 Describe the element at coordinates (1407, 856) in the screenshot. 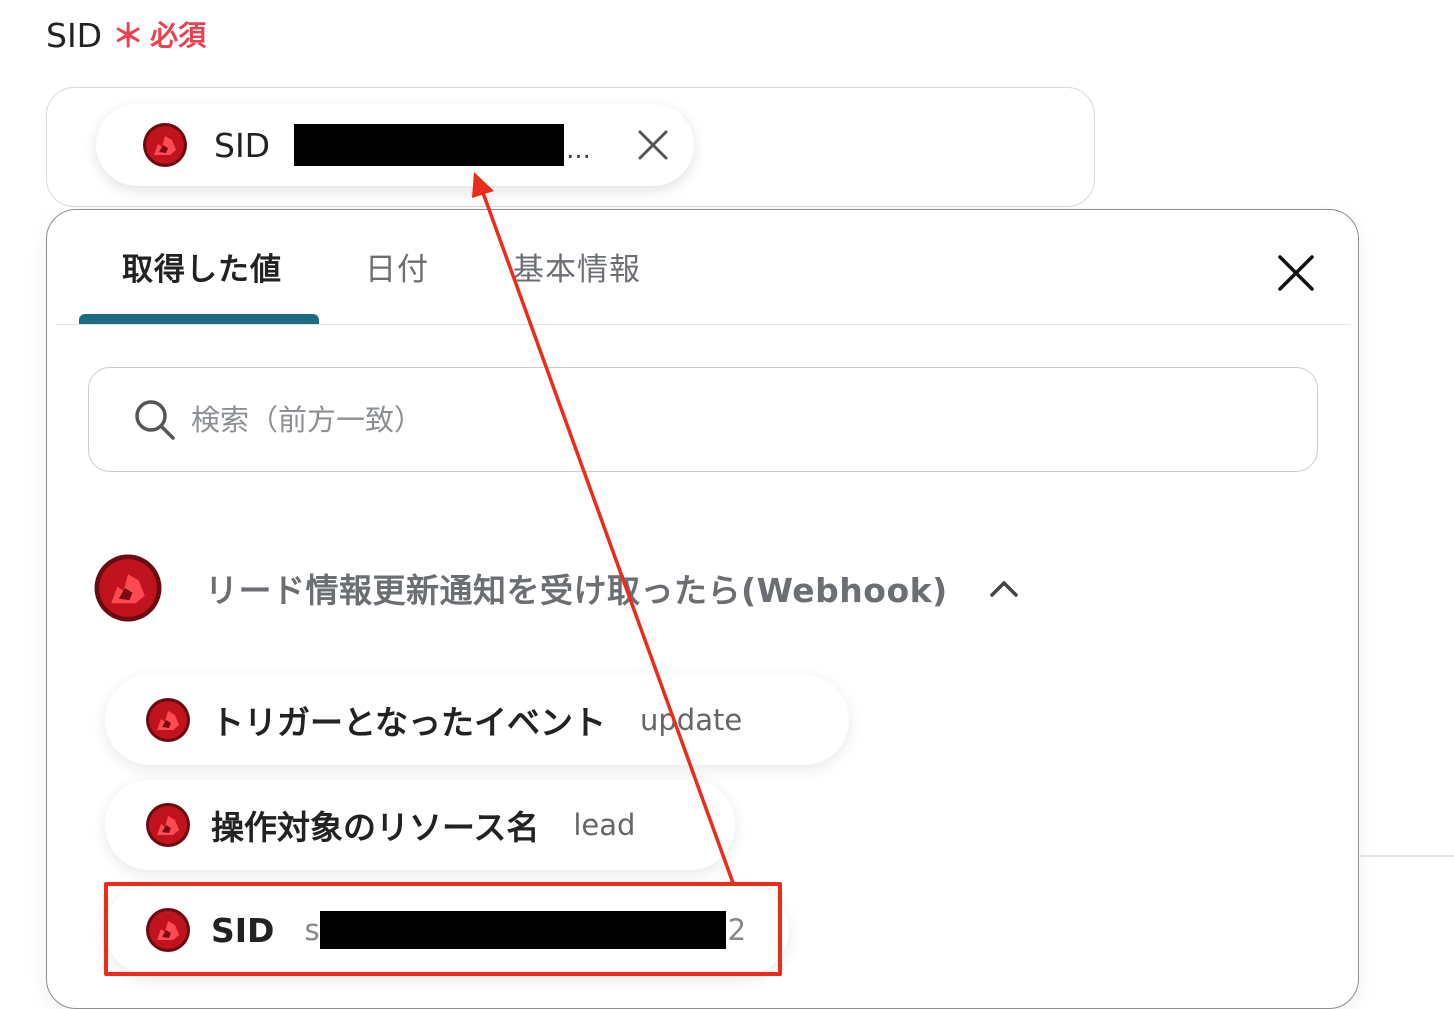

I see `background-divider` at that location.